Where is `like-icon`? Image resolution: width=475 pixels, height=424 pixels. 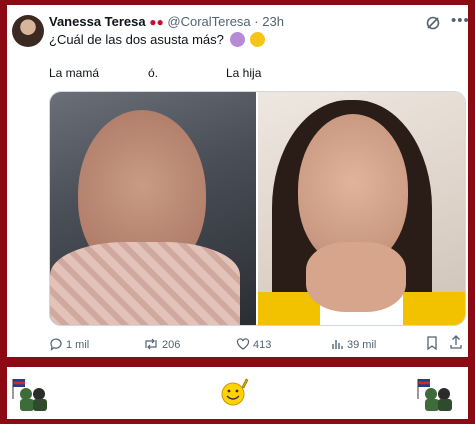
like-icon is located at coordinates (243, 344).